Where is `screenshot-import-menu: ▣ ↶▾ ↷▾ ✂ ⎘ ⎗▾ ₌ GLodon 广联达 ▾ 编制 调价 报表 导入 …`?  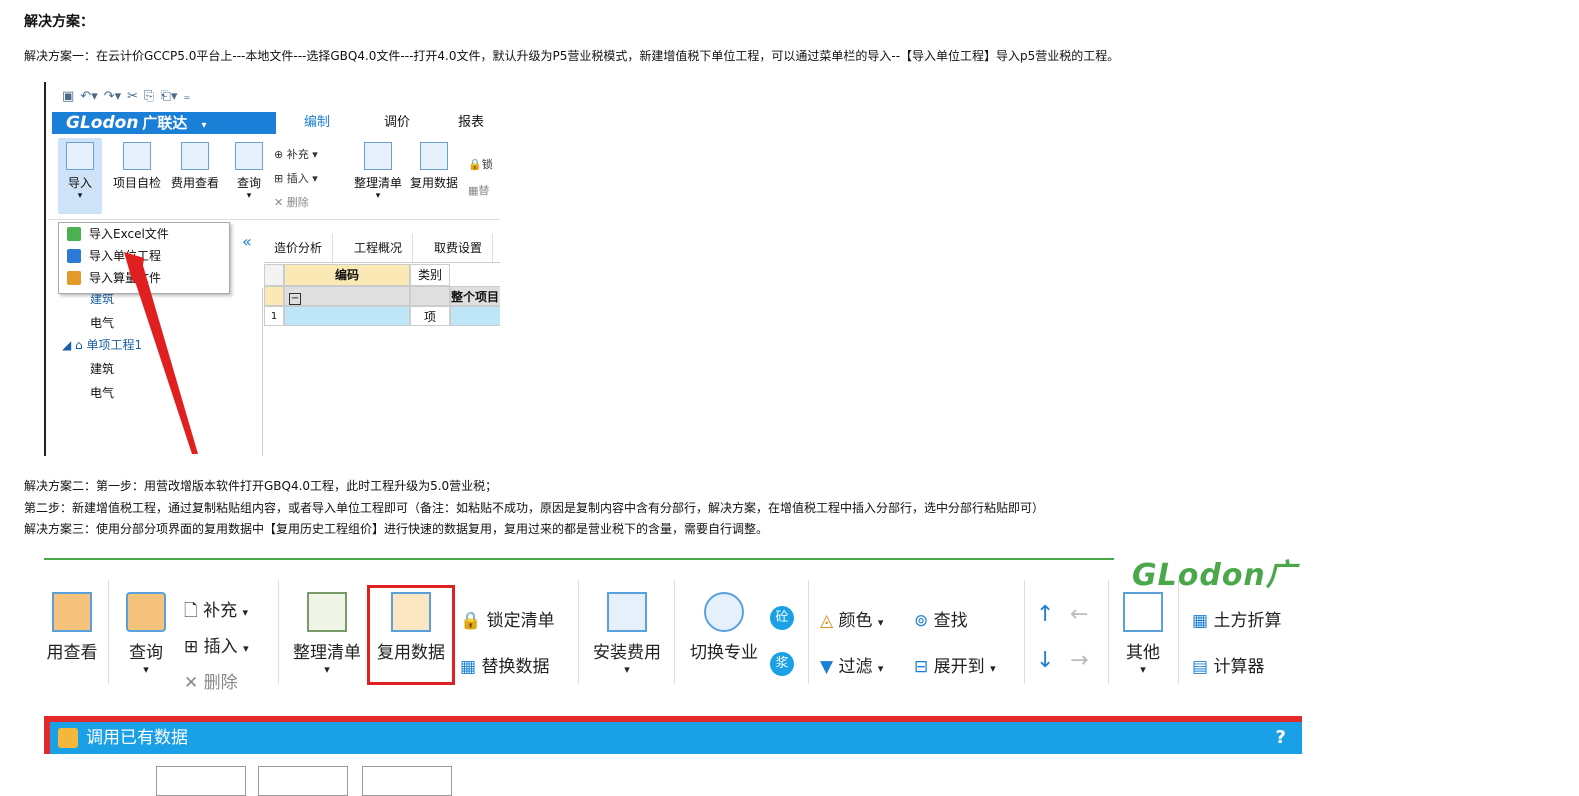
screenshot-import-menu: ▣ ↶▾ ↷▾ ✂ ⎘ ⎗▾ ₌ GLodon 广联达 ▾ 编制 调价 报表 导入 … is located at coordinates (272, 269).